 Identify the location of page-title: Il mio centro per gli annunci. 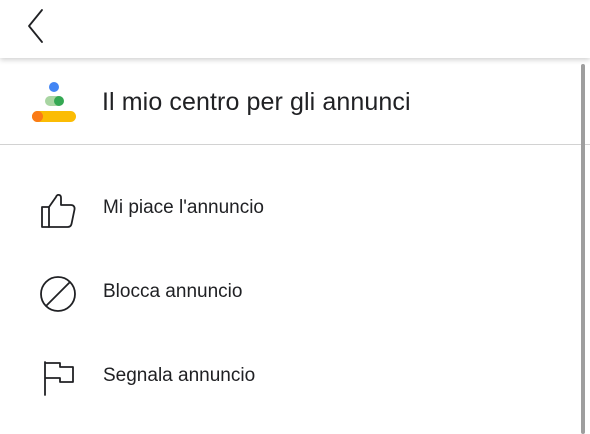
(256, 102).